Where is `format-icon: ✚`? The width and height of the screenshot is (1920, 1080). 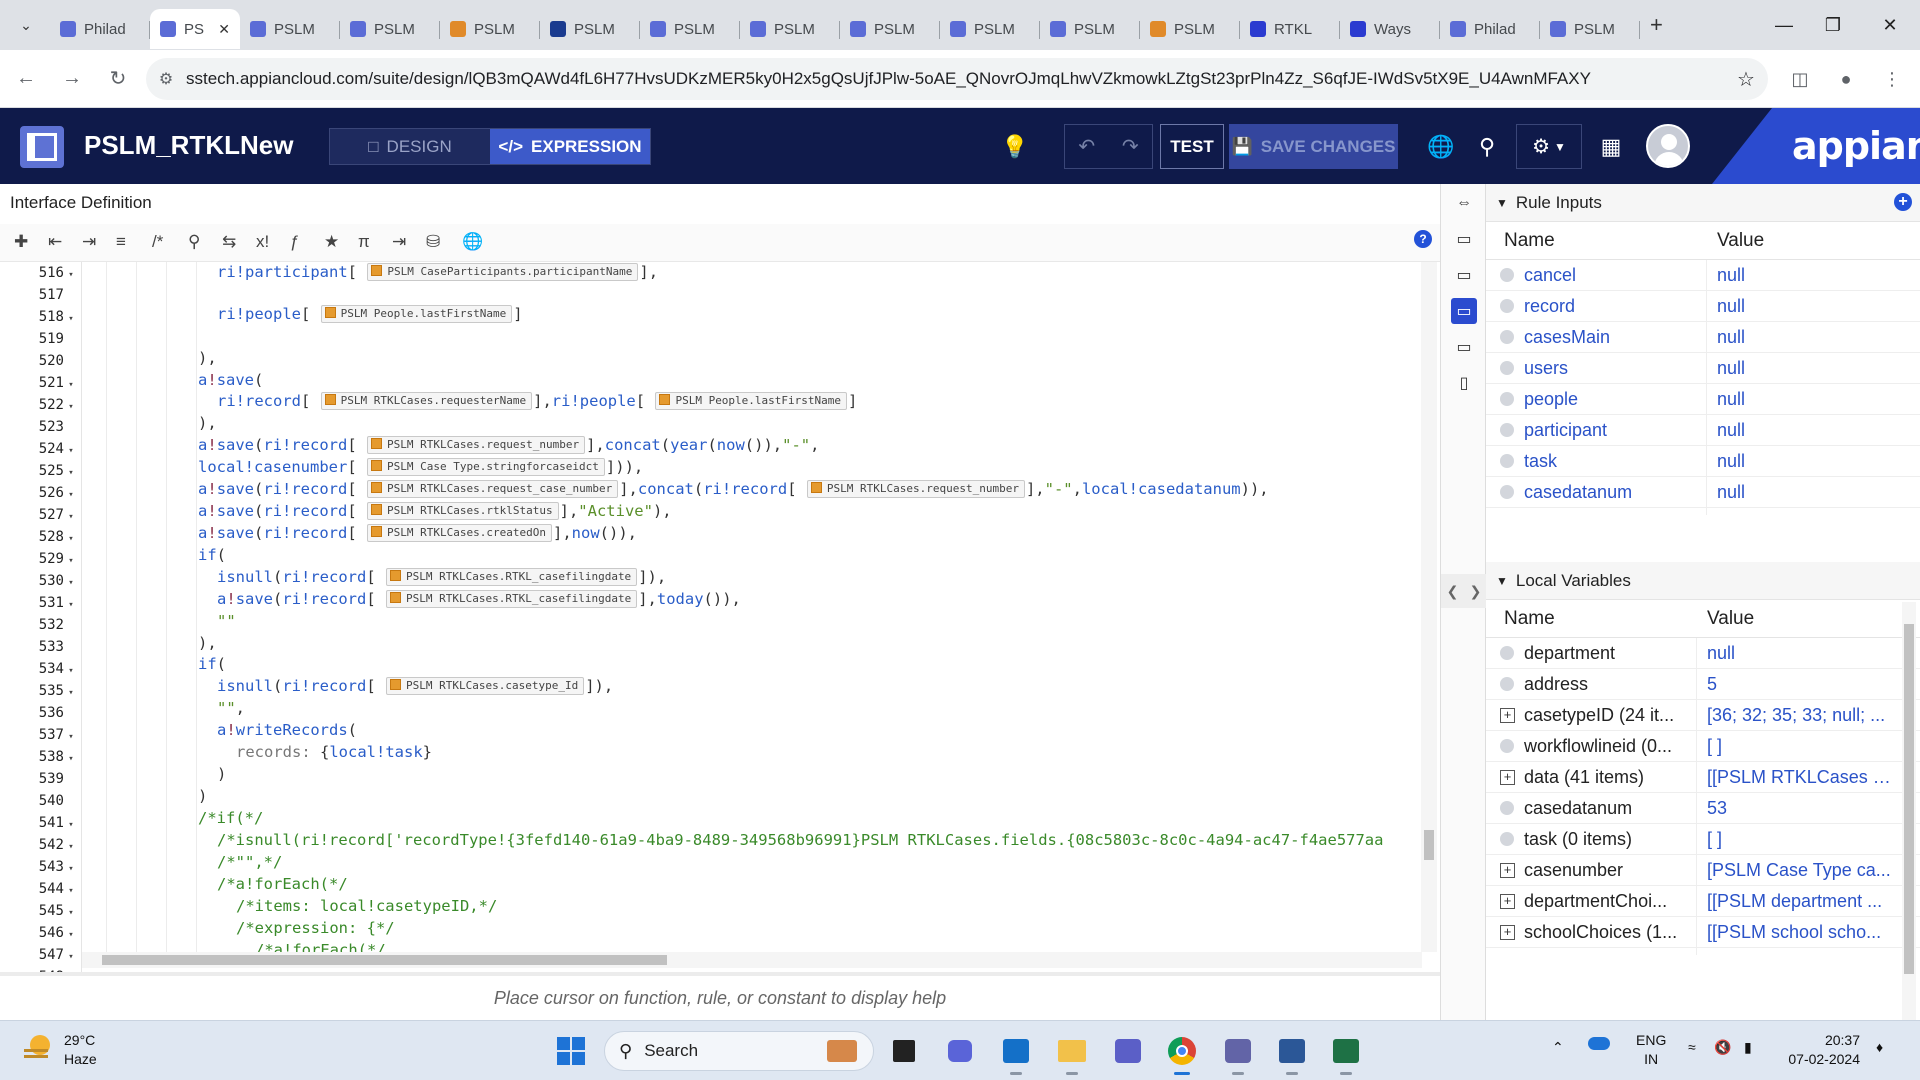 format-icon: ✚ is located at coordinates (21, 242).